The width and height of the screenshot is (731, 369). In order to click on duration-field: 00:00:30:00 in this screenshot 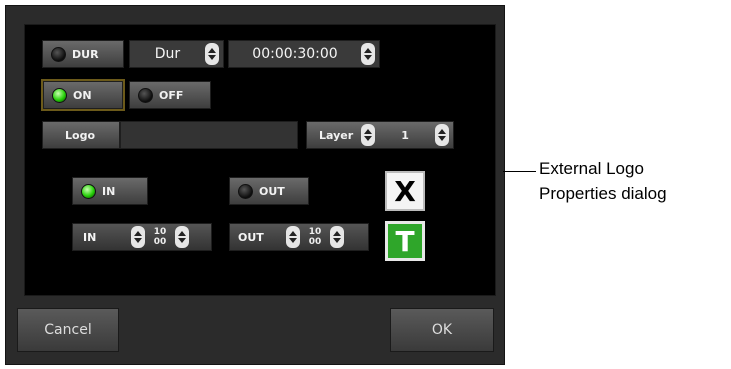, I will do `click(304, 54)`.